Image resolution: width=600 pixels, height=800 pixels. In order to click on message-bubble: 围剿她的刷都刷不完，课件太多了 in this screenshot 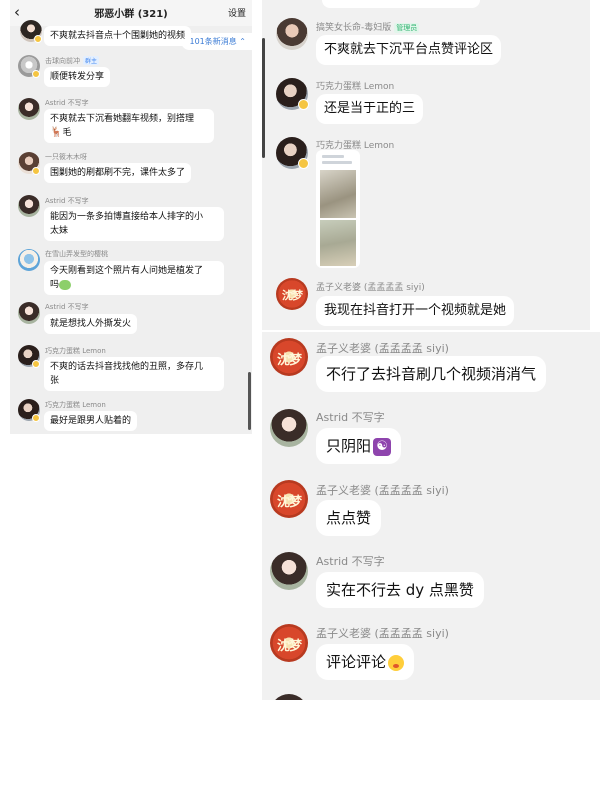, I will do `click(118, 173)`.